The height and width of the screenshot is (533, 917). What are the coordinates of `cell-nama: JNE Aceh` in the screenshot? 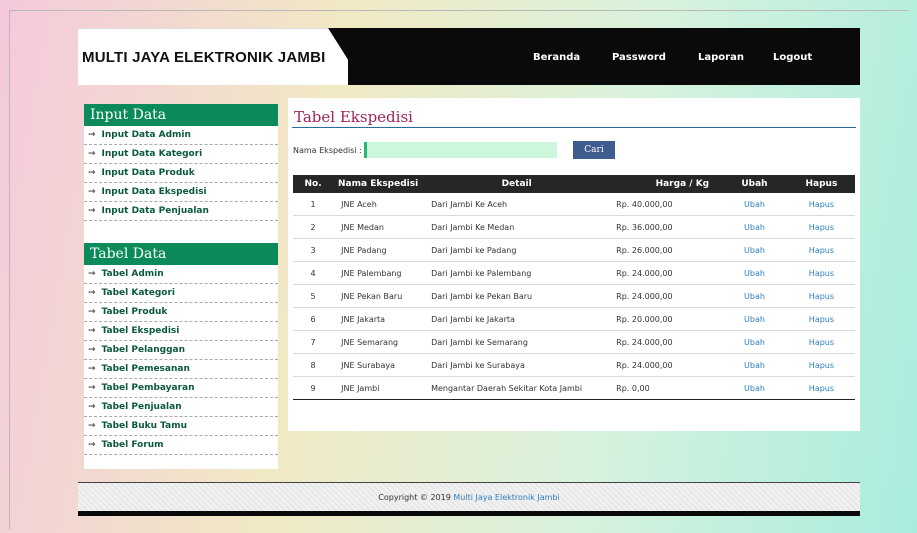 It's located at (378, 204).